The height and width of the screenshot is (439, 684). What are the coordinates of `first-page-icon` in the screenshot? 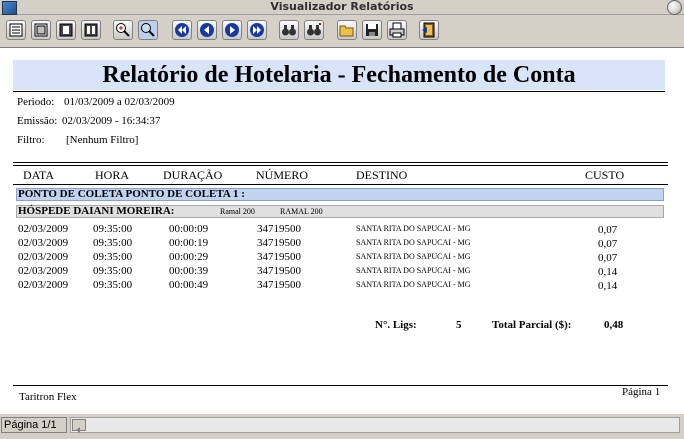 It's located at (182, 30).